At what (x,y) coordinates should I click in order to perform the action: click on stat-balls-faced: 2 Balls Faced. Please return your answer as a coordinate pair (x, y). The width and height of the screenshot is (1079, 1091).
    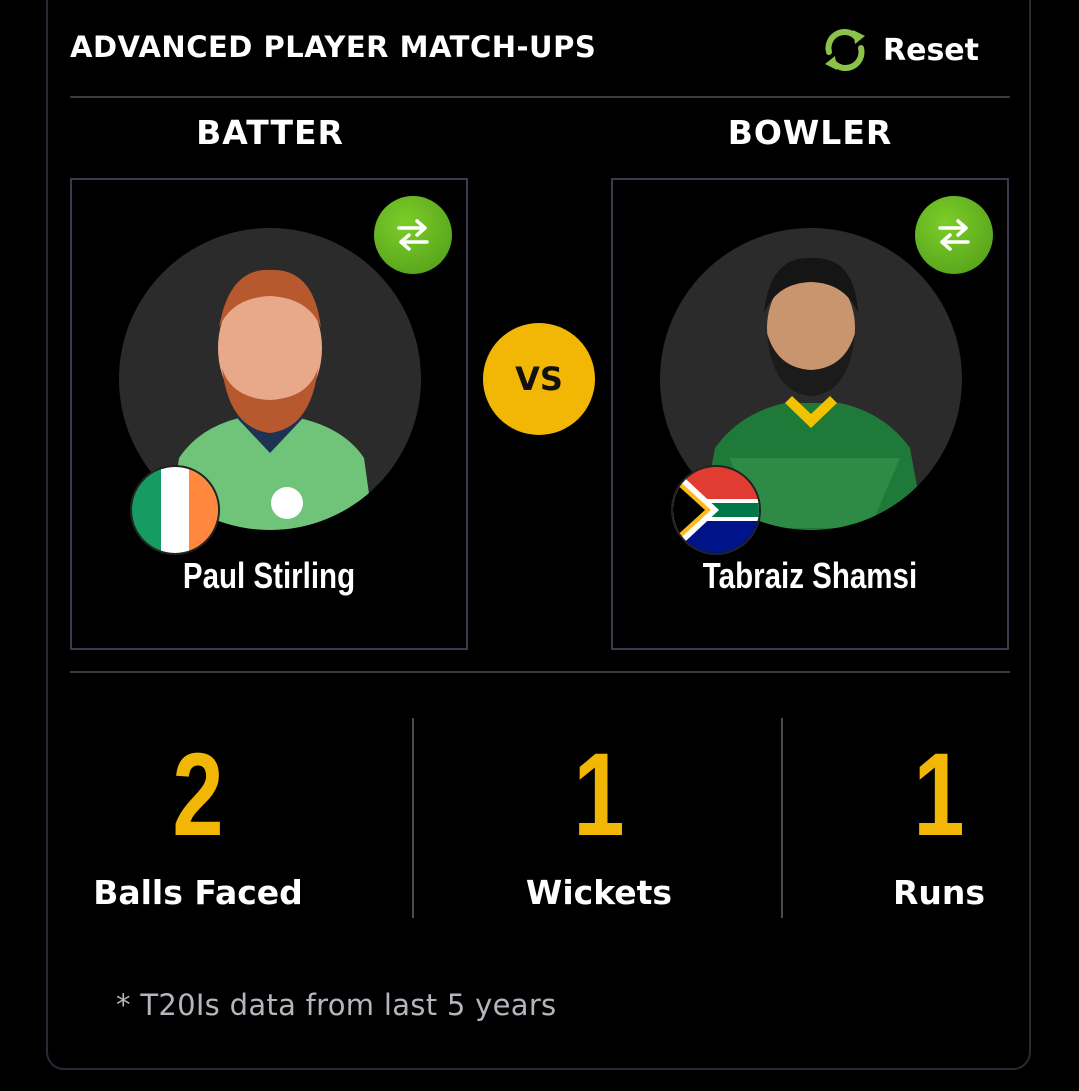
    Looking at the image, I should click on (198, 823).